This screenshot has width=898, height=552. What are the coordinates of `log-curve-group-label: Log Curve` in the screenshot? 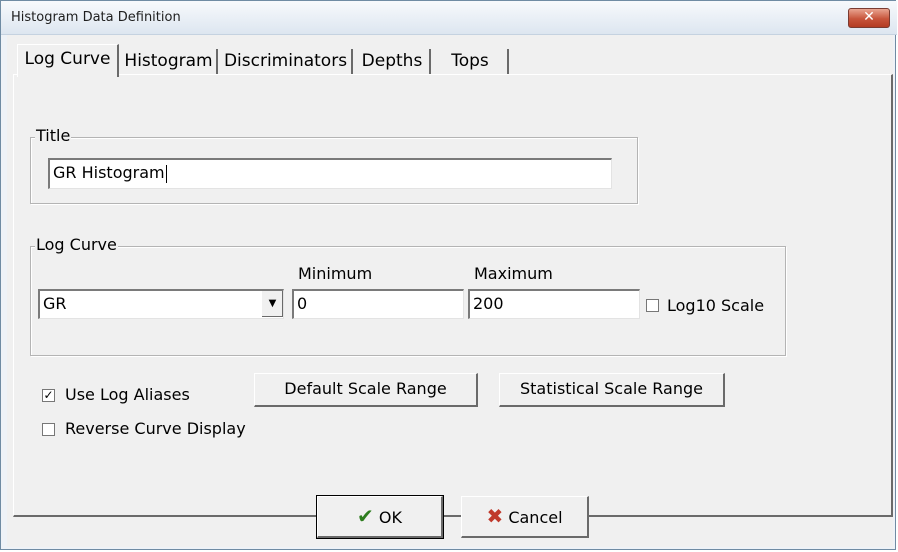 It's located at (76, 244).